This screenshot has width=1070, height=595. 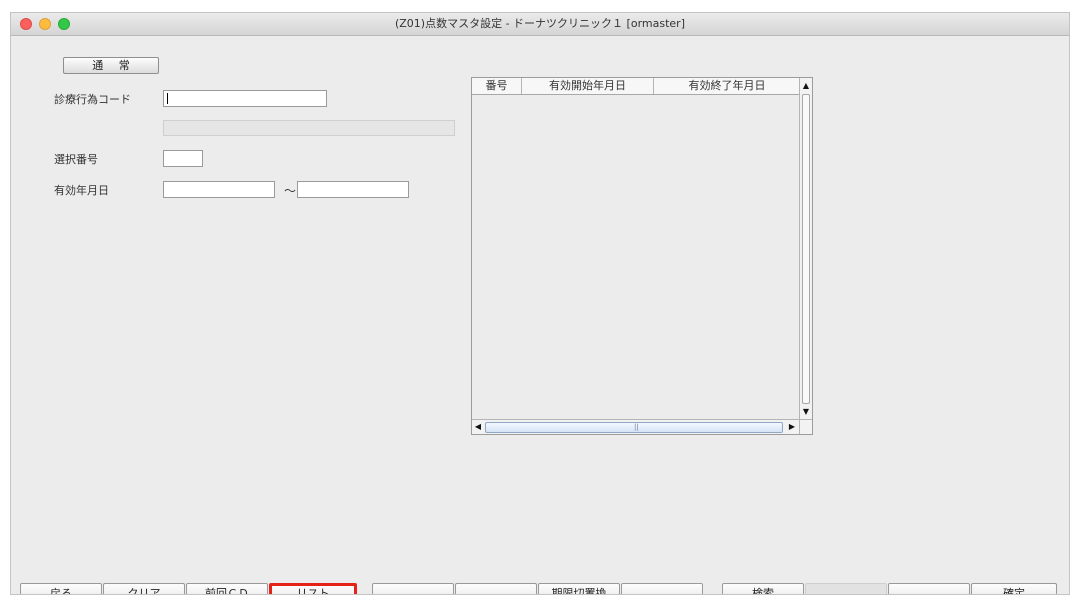 I want to click on mode-normal-button: 通 常, so click(x=111, y=65).